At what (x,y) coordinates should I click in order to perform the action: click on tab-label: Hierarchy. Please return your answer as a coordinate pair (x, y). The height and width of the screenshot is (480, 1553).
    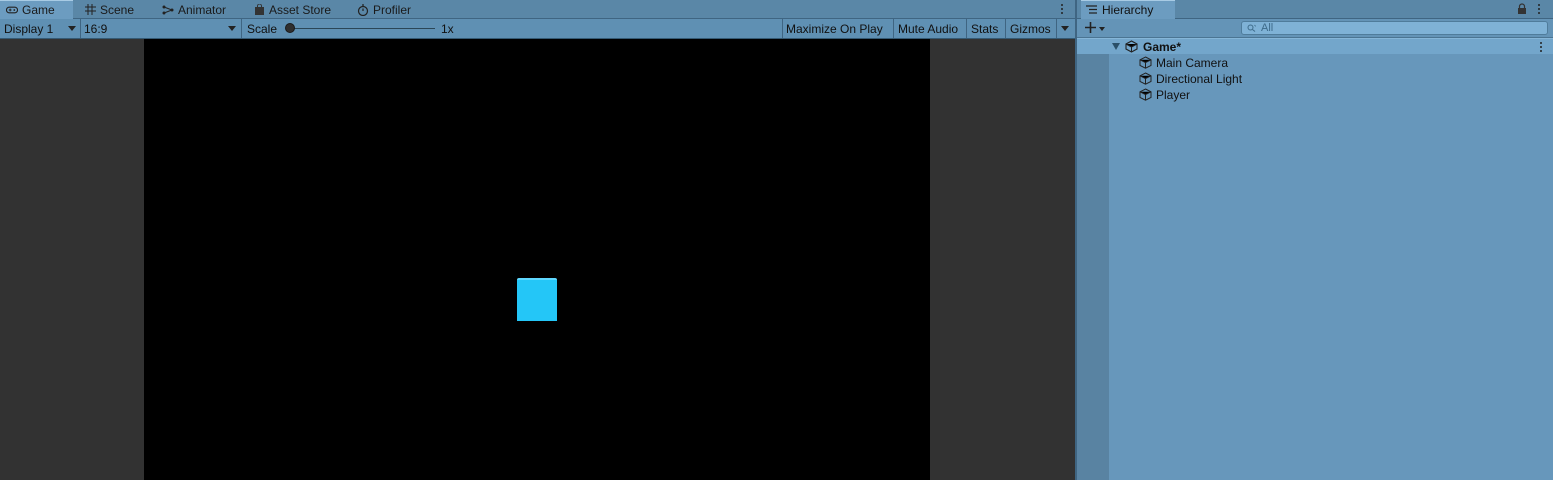
    Looking at the image, I should click on (1128, 10).